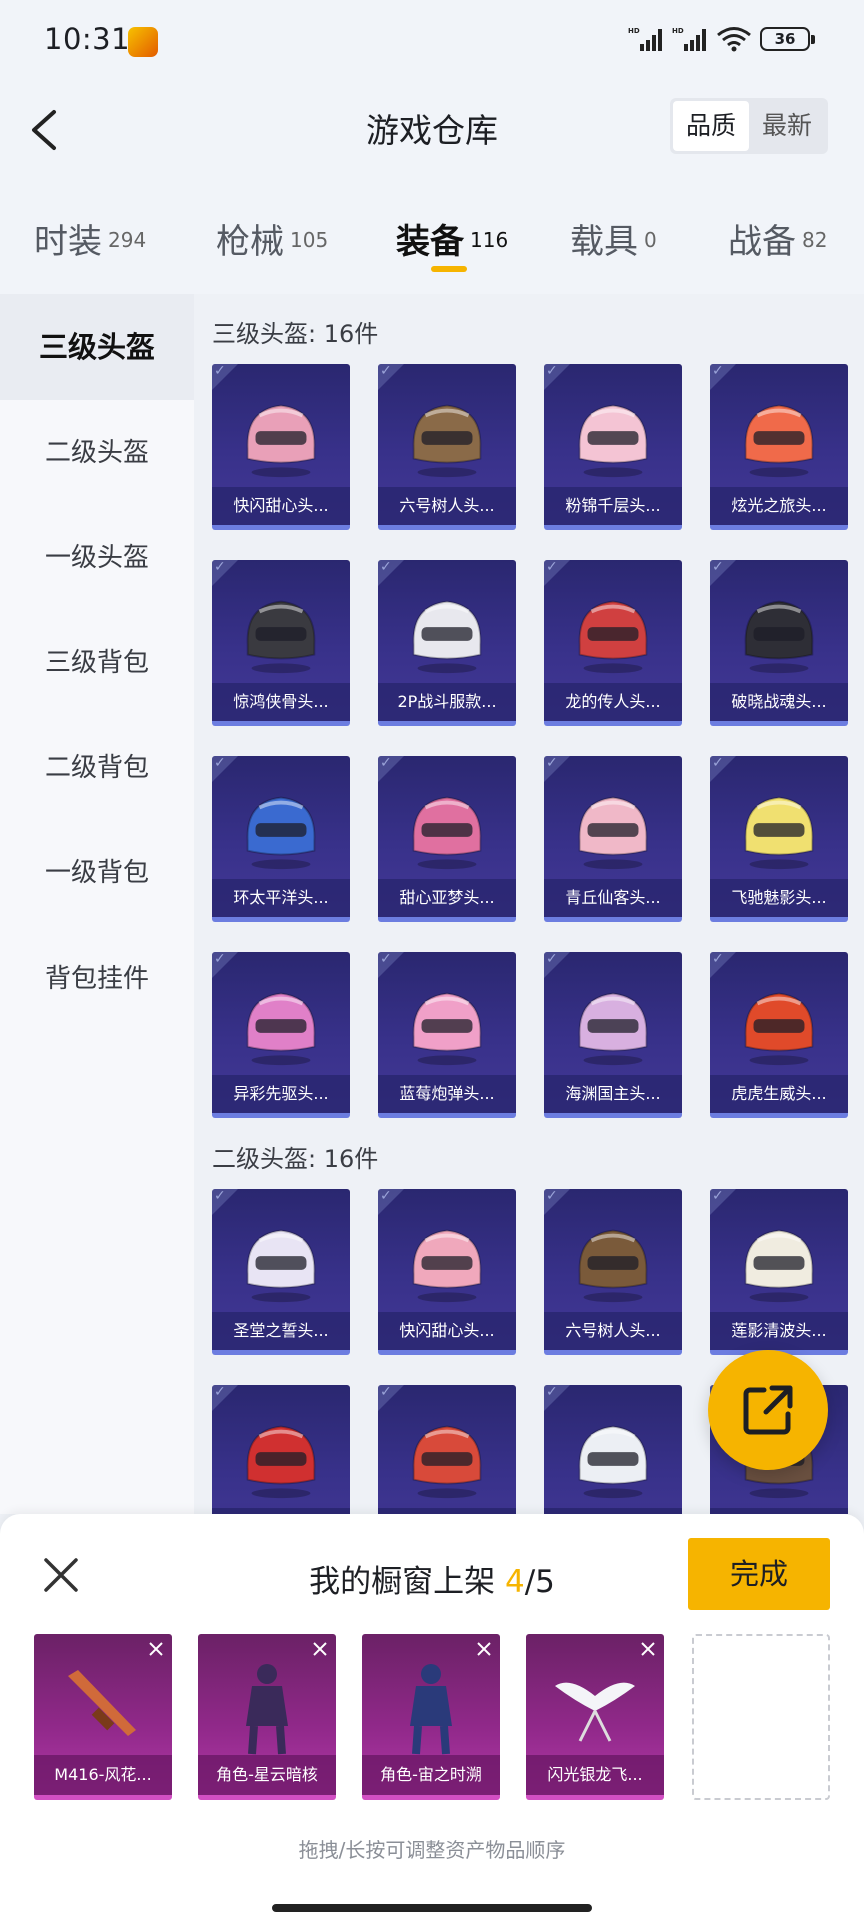 Image resolution: width=864 pixels, height=1920 pixels. Describe the element at coordinates (430, 242) in the screenshot. I see `tab-label: 装备` at that location.